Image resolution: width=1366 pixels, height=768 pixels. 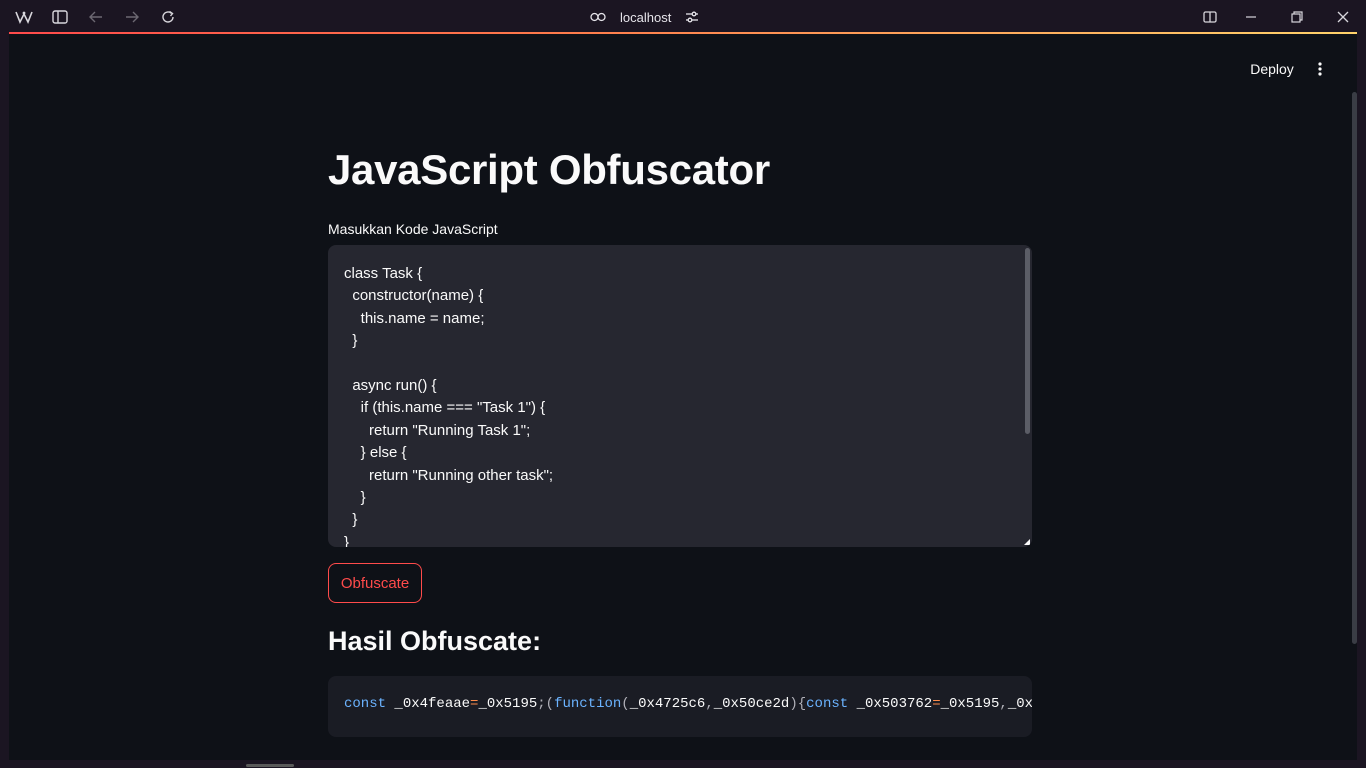 I want to click on page-title: JavaScript Obfuscator, so click(x=549, y=169).